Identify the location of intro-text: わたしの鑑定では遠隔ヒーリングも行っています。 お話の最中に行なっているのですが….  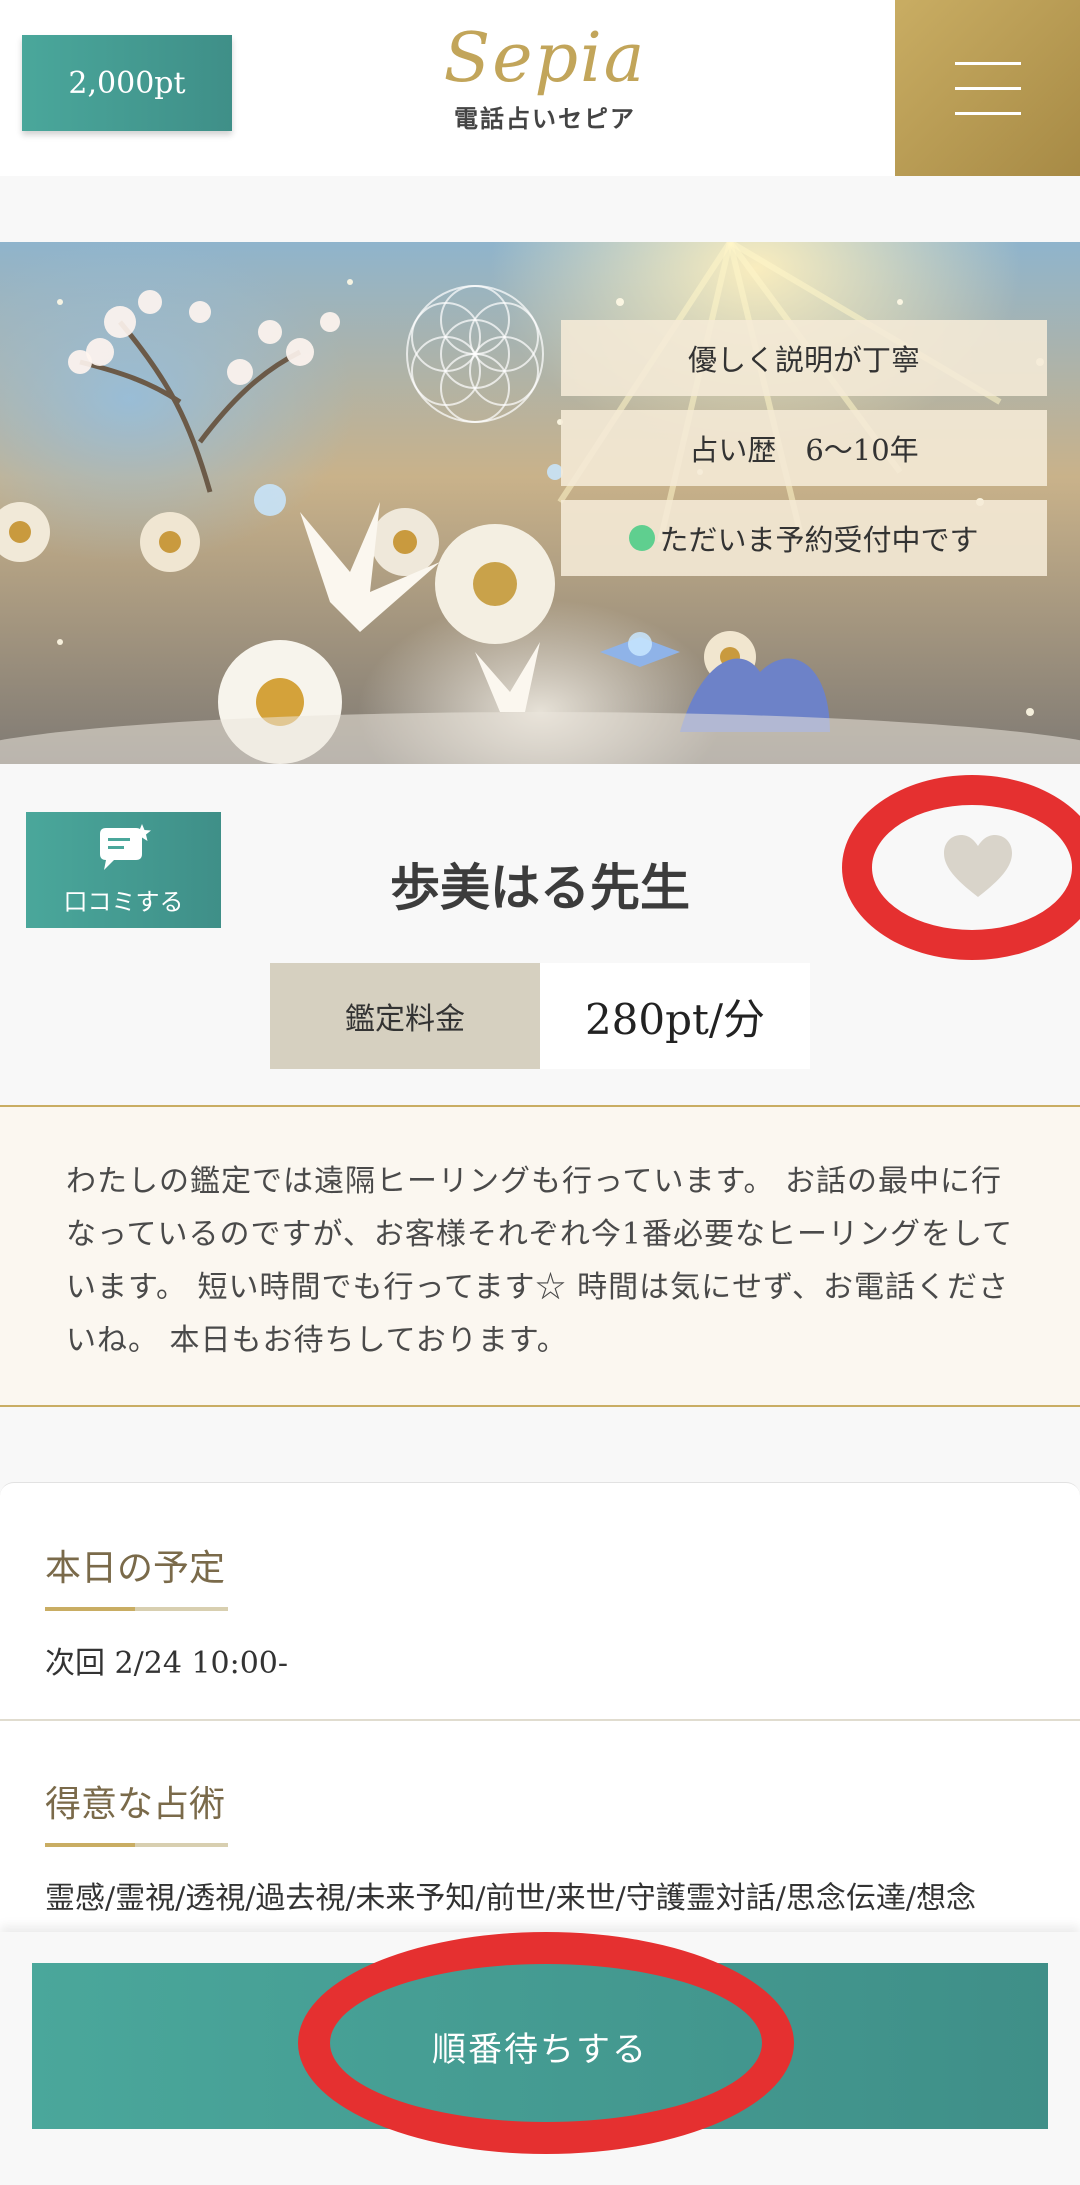
(540, 1256).